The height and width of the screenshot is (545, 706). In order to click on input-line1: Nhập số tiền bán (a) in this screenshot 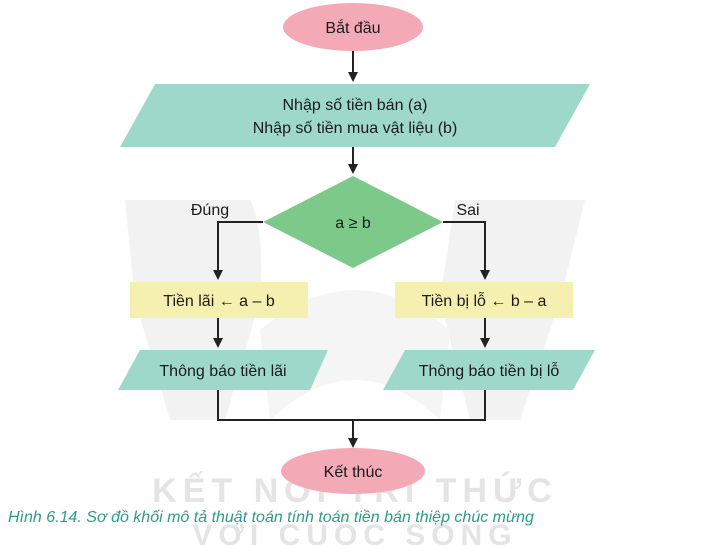, I will do `click(355, 105)`.